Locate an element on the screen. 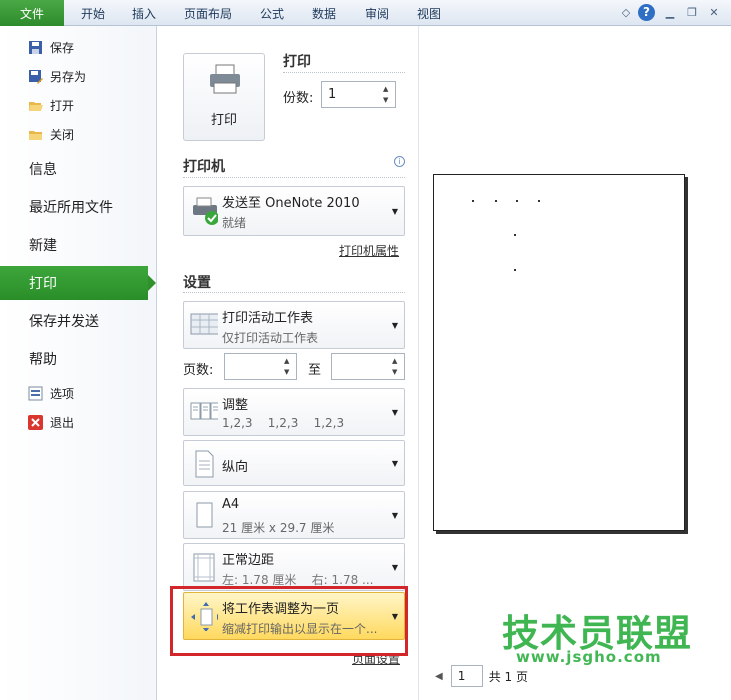 This screenshot has width=731, height=700. printer-select: 发送至 OneNote 2010 就绪 ▼ is located at coordinates (294, 211).